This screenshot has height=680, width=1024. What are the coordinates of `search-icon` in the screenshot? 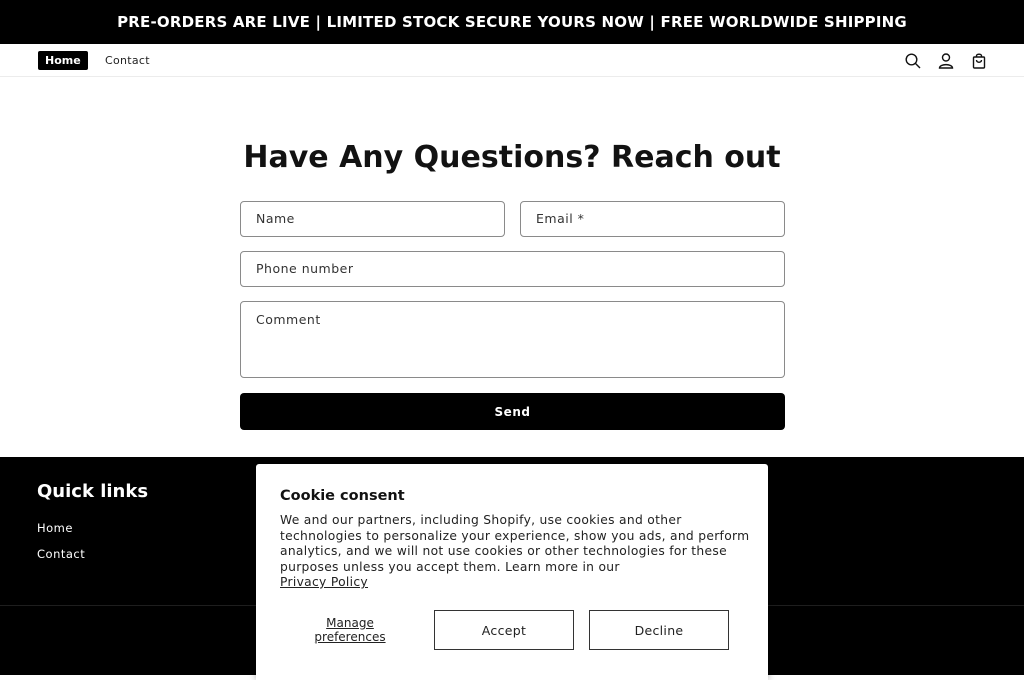 It's located at (913, 61).